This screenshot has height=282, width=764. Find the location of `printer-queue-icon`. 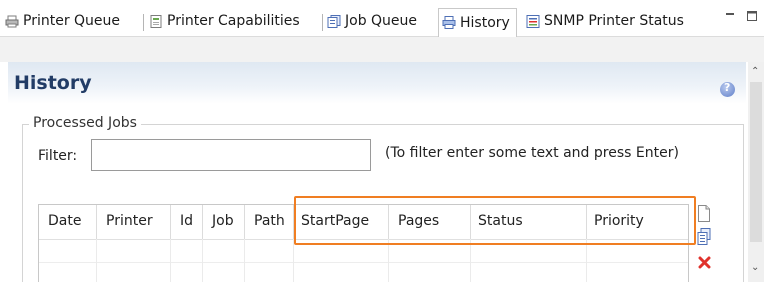

printer-queue-icon is located at coordinates (12, 21).